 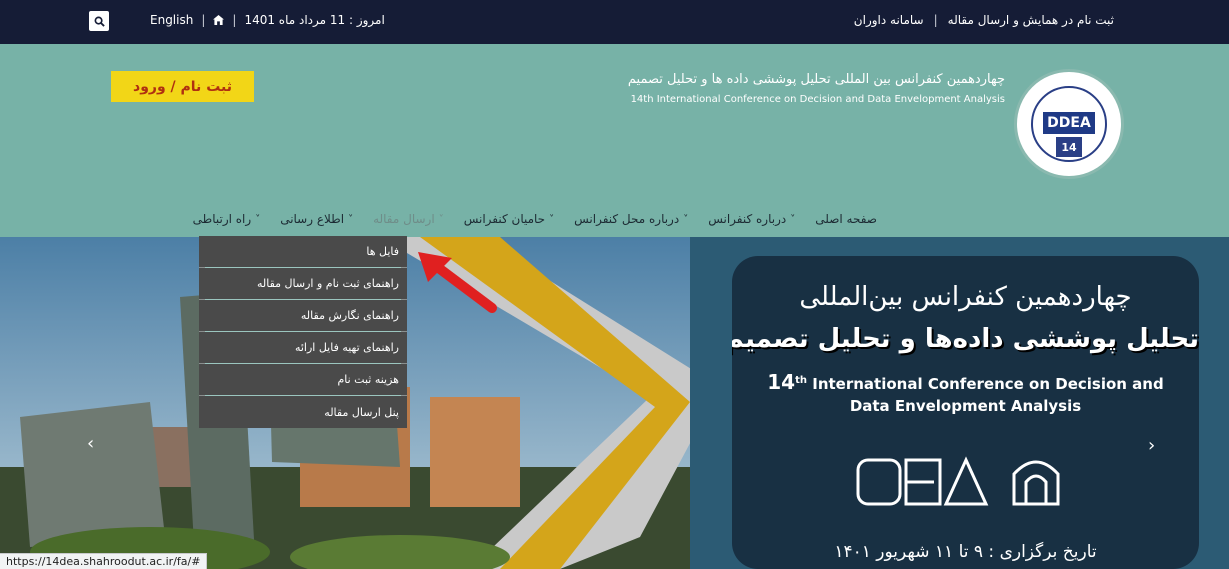 I want to click on slider-next-button: ›, so click(x=1151, y=445).